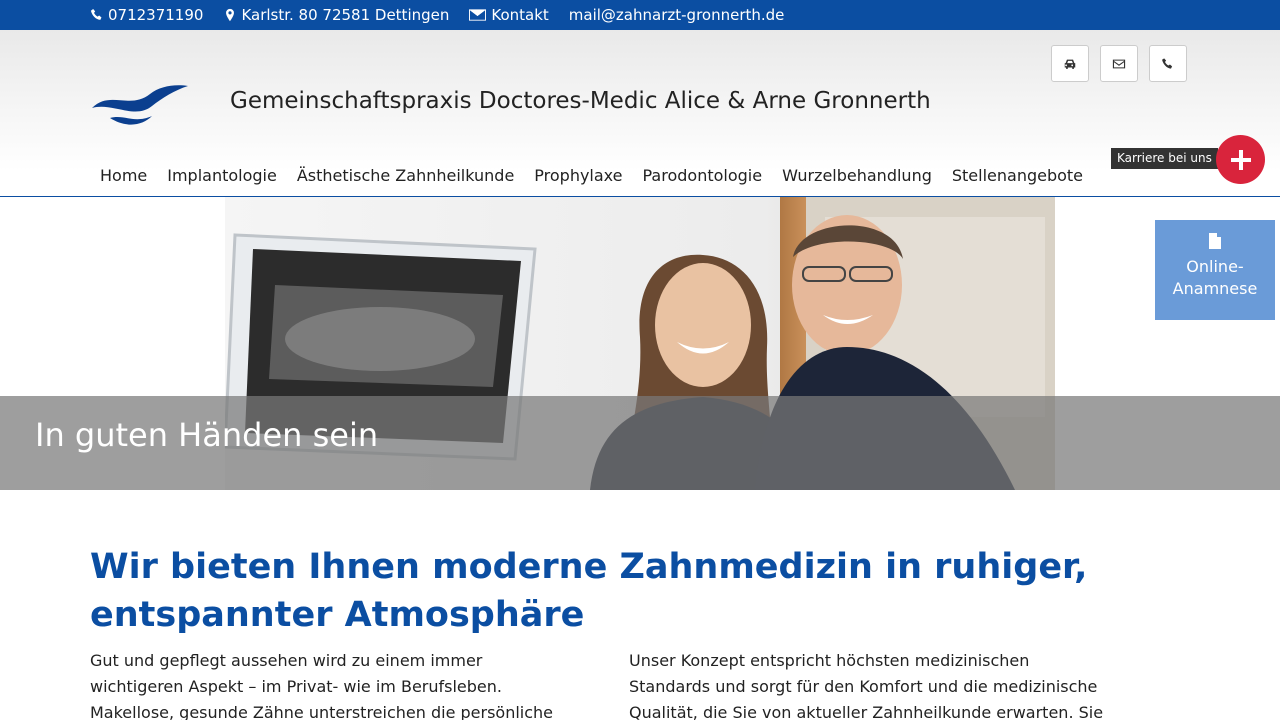  What do you see at coordinates (578, 175) in the screenshot?
I see `nav-prophylaxe: Prophylaxe` at bounding box center [578, 175].